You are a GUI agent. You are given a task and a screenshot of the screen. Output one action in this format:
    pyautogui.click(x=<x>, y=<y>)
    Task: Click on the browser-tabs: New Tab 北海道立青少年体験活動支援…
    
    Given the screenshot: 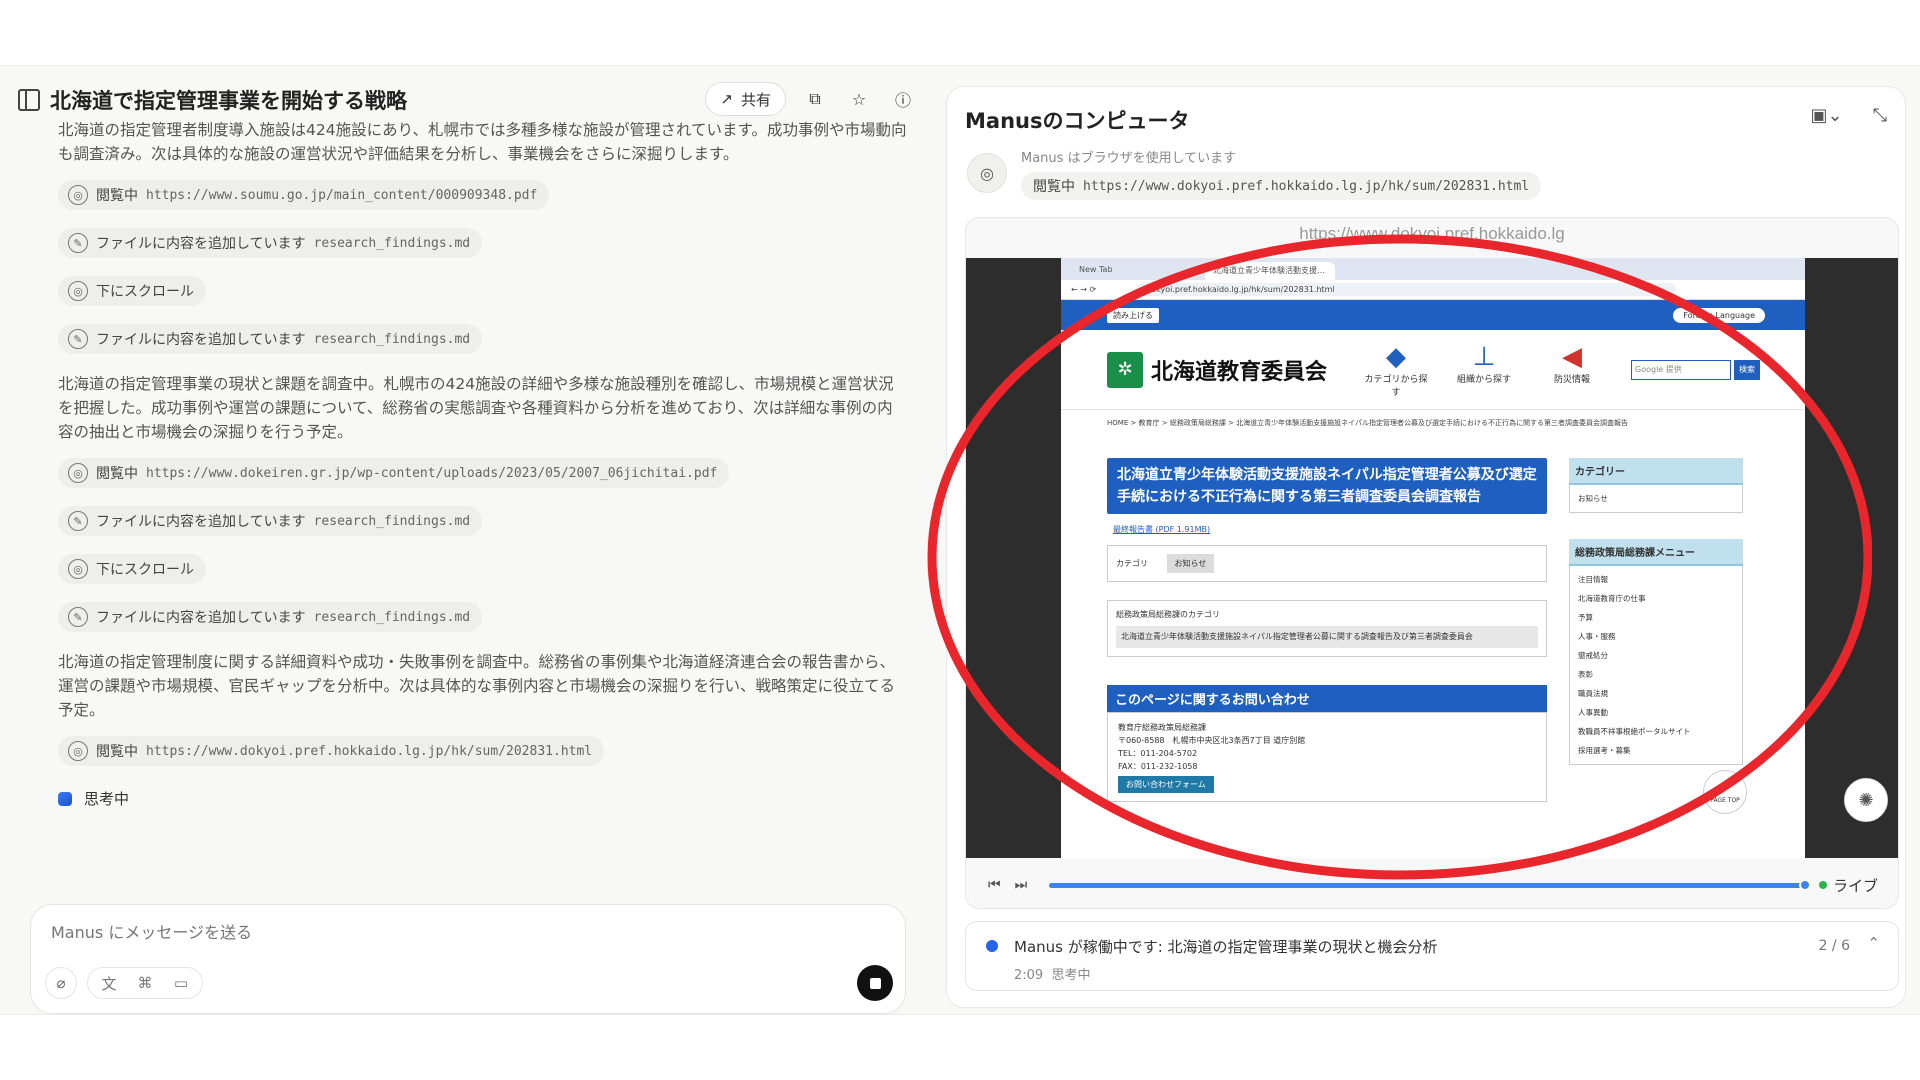 What is the action you would take?
    pyautogui.click(x=1433, y=269)
    